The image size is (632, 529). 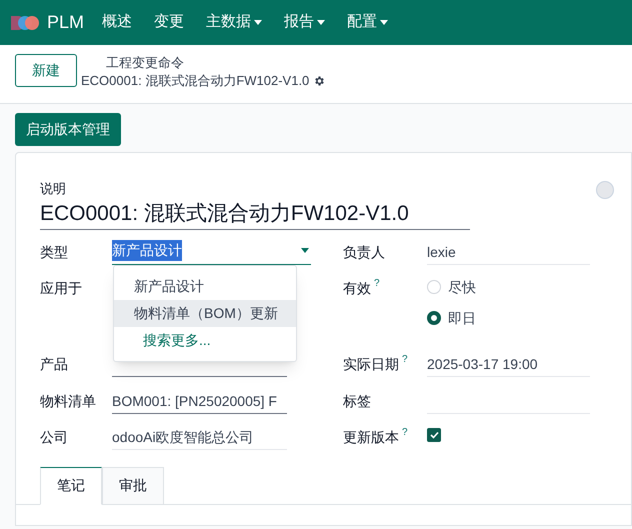 What do you see at coordinates (25, 23) in the screenshot?
I see `logo-icon` at bounding box center [25, 23].